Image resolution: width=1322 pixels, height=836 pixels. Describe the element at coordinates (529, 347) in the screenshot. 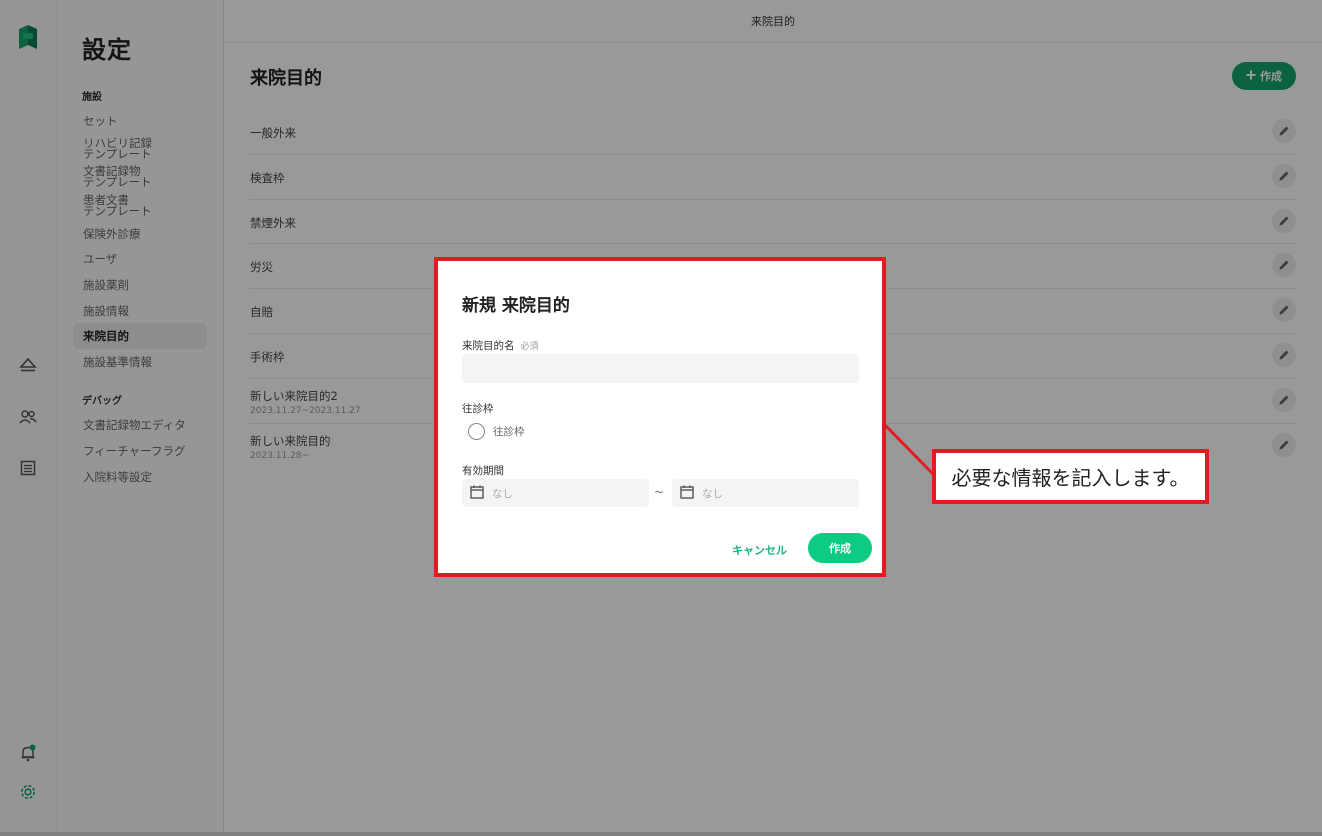

I see `required-badge: 必須` at that location.